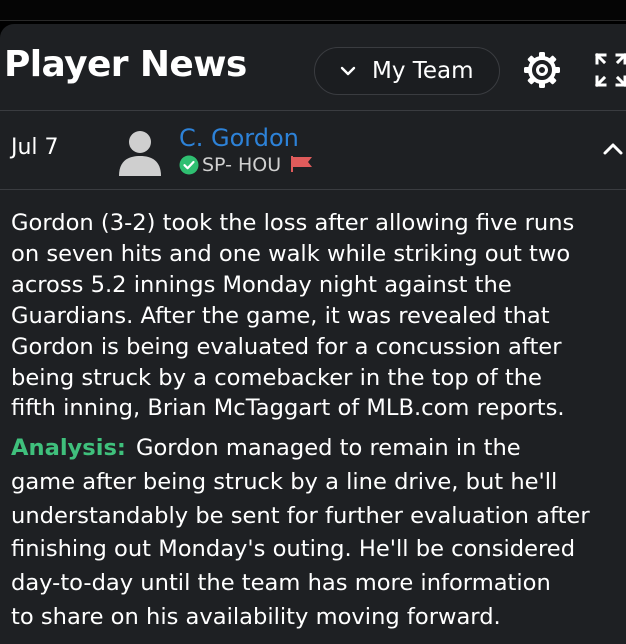 The height and width of the screenshot is (644, 626). What do you see at coordinates (242, 165) in the screenshot?
I see `player-position-team: SP- HOU` at bounding box center [242, 165].